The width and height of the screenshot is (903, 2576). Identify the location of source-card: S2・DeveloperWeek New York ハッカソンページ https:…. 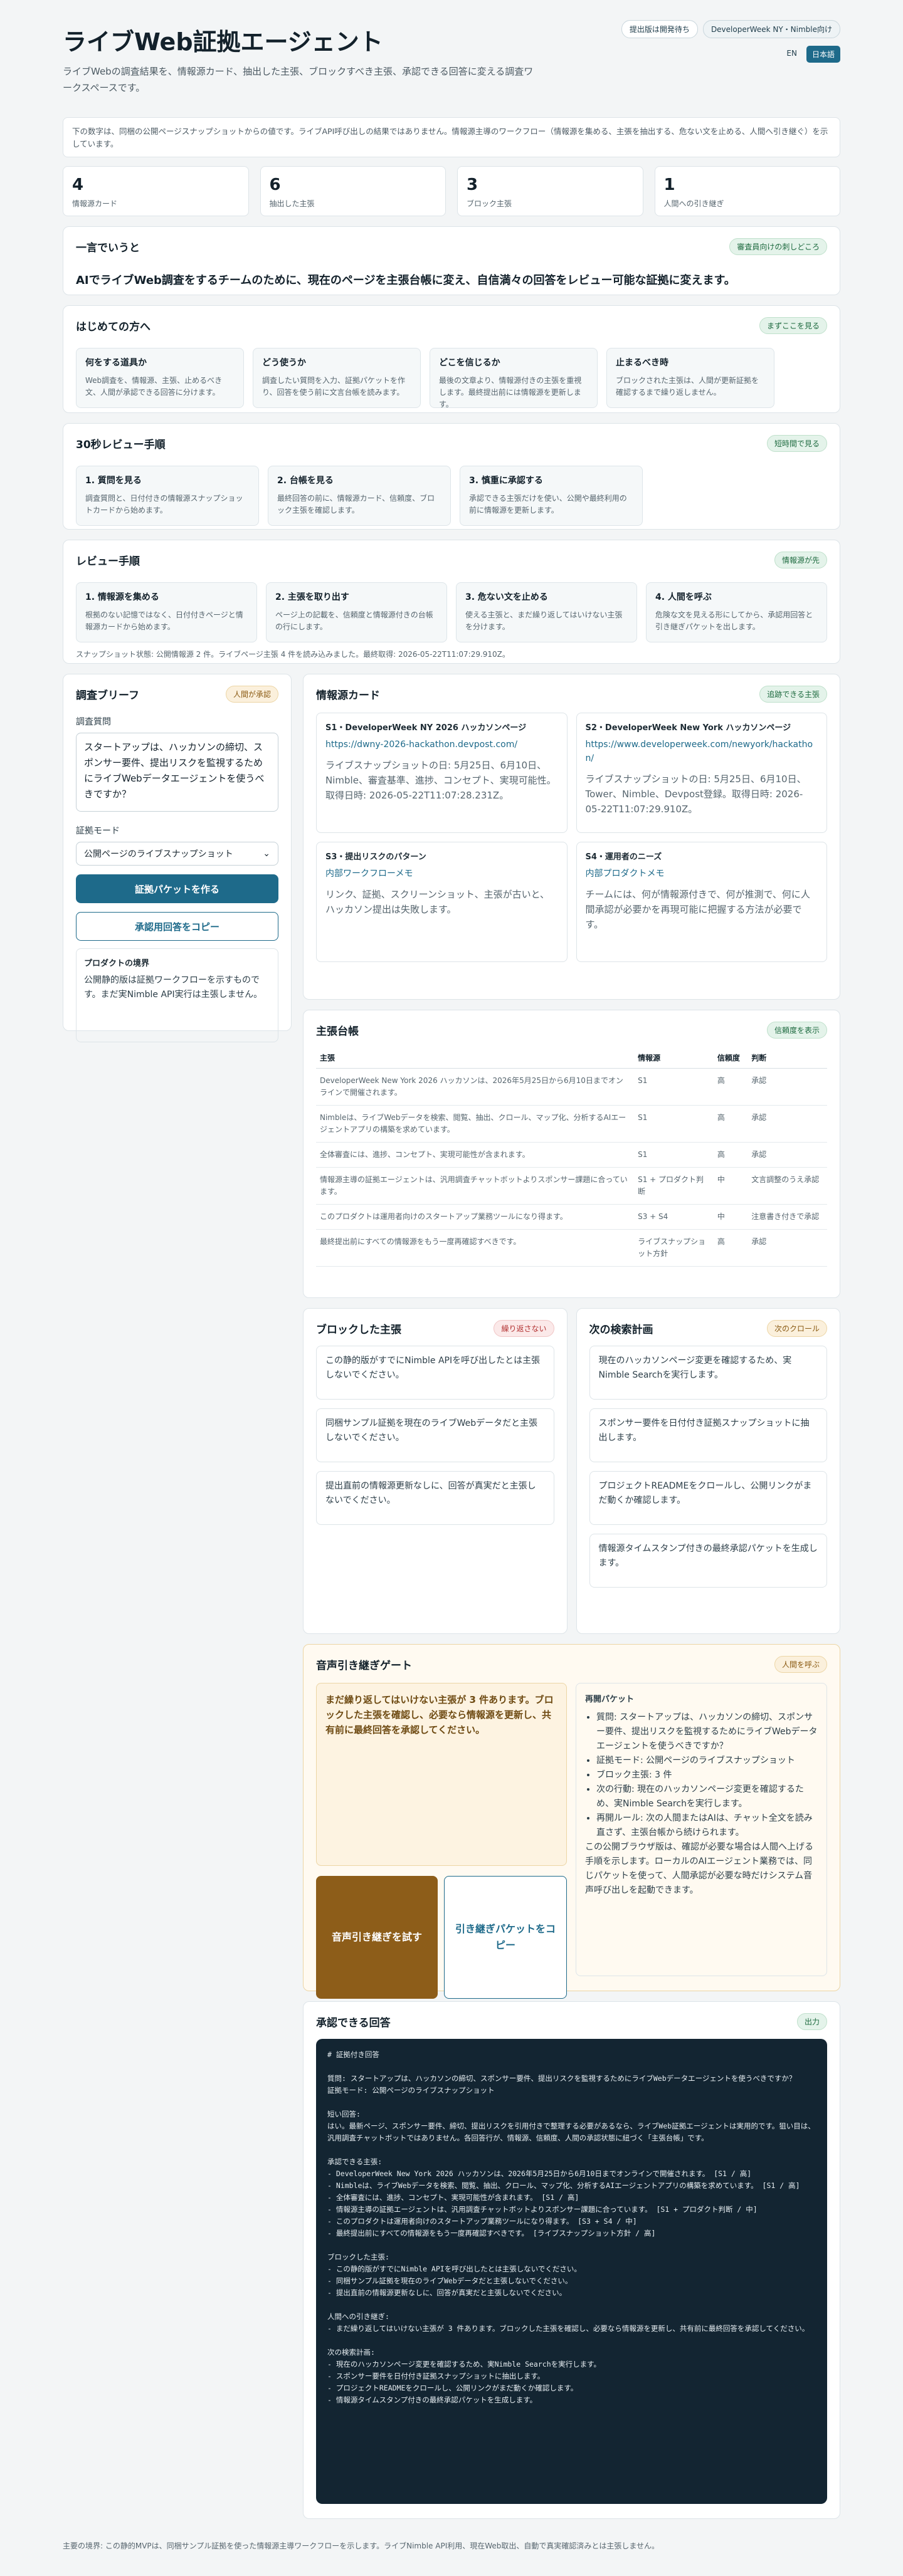
(701, 773).